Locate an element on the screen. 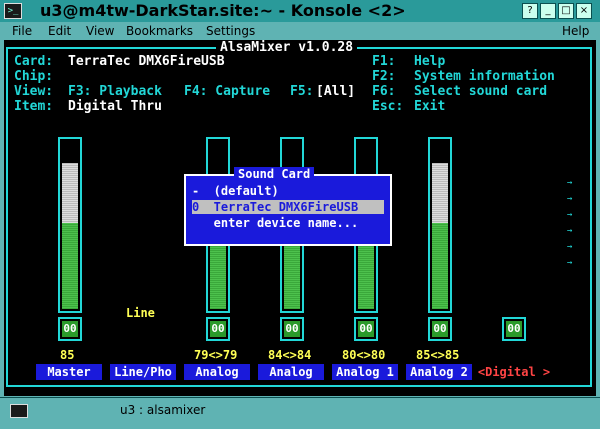  mute-analog: 00 is located at coordinates (218, 329).